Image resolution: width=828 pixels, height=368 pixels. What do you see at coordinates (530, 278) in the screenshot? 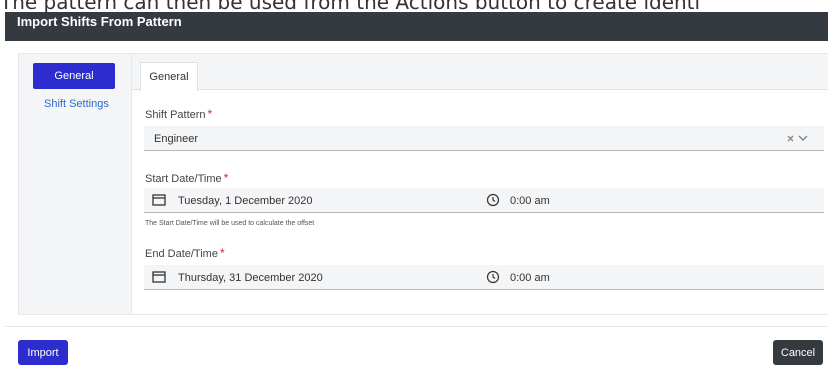
I see `end-time-input: 0:00 am` at bounding box center [530, 278].